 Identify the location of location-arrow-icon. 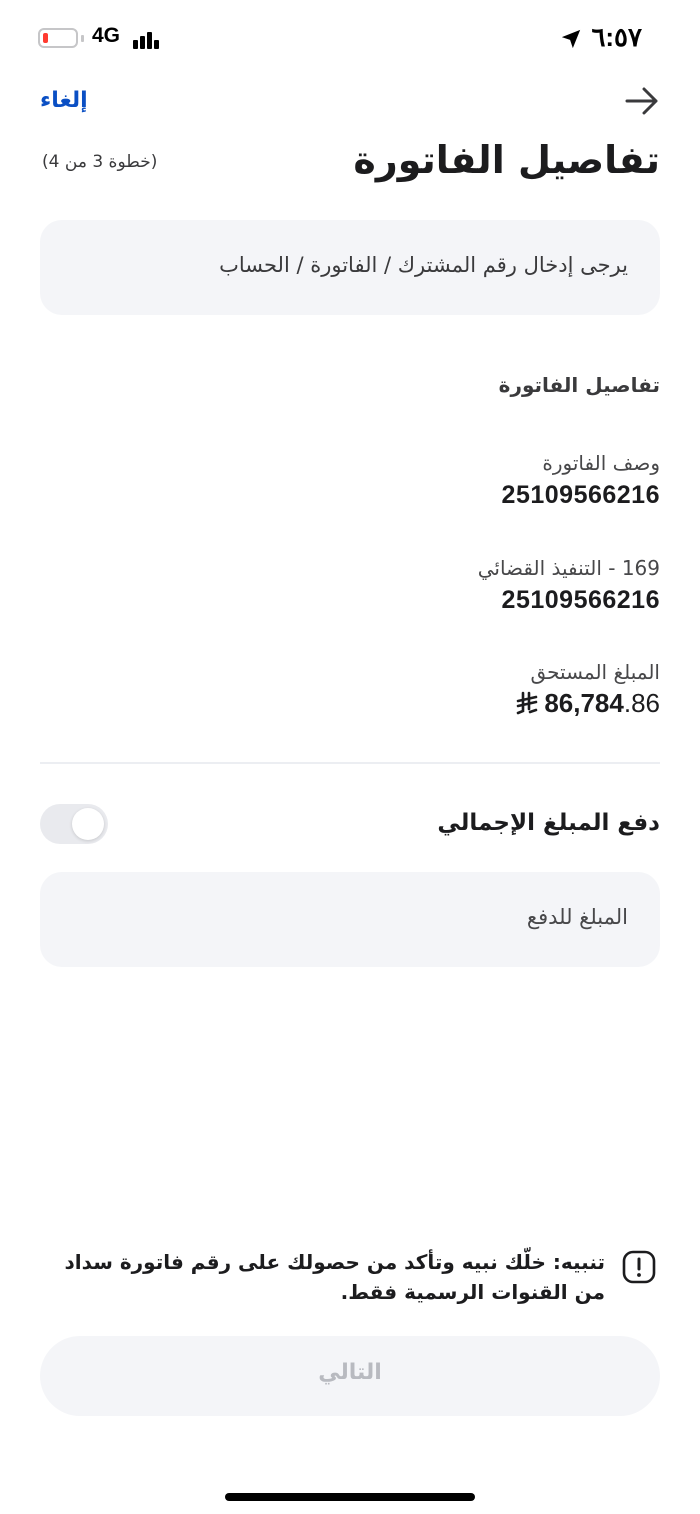
(571, 39).